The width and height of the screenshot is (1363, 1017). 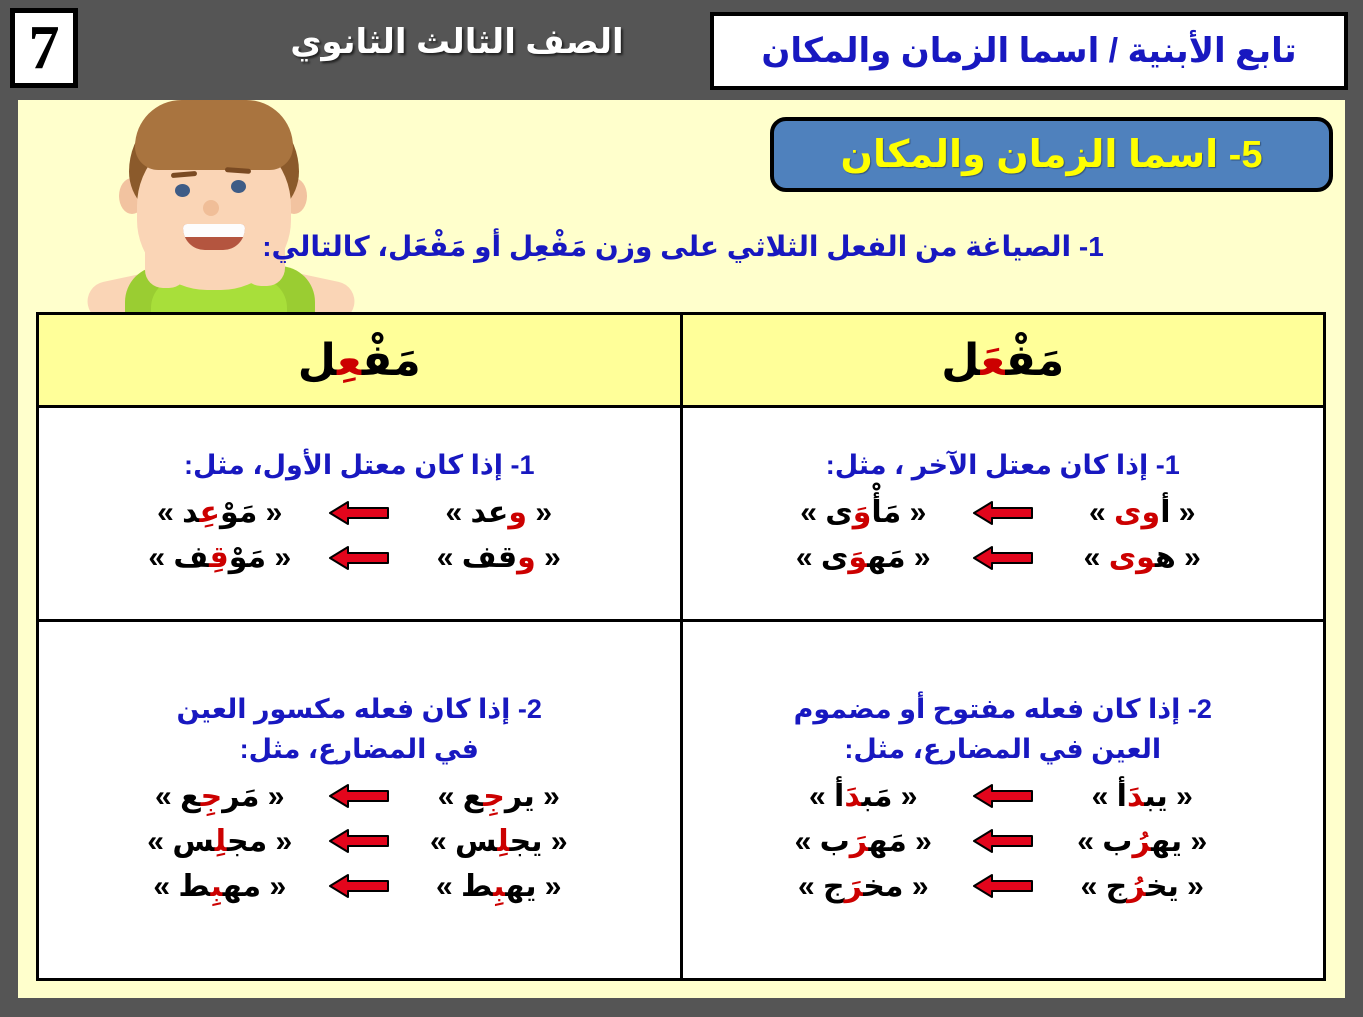 What do you see at coordinates (220, 841) in the screenshot?
I see `example-derived: « مجلِس »` at bounding box center [220, 841].